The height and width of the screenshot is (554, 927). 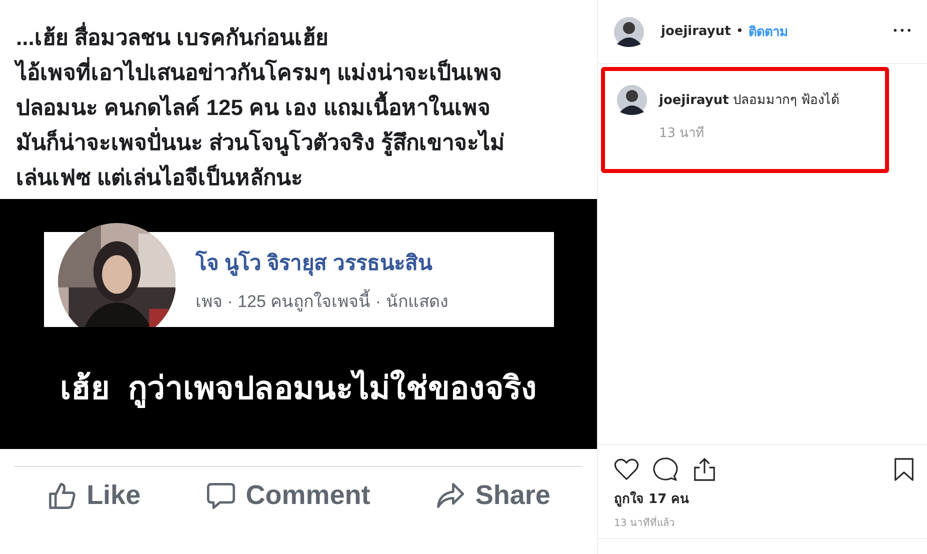 I want to click on share-arrow-icon, so click(x=450, y=495).